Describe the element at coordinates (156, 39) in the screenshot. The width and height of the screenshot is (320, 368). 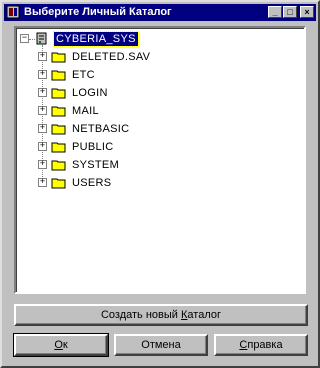
I see `tree-root-node: − CYBERIA_SYS` at that location.